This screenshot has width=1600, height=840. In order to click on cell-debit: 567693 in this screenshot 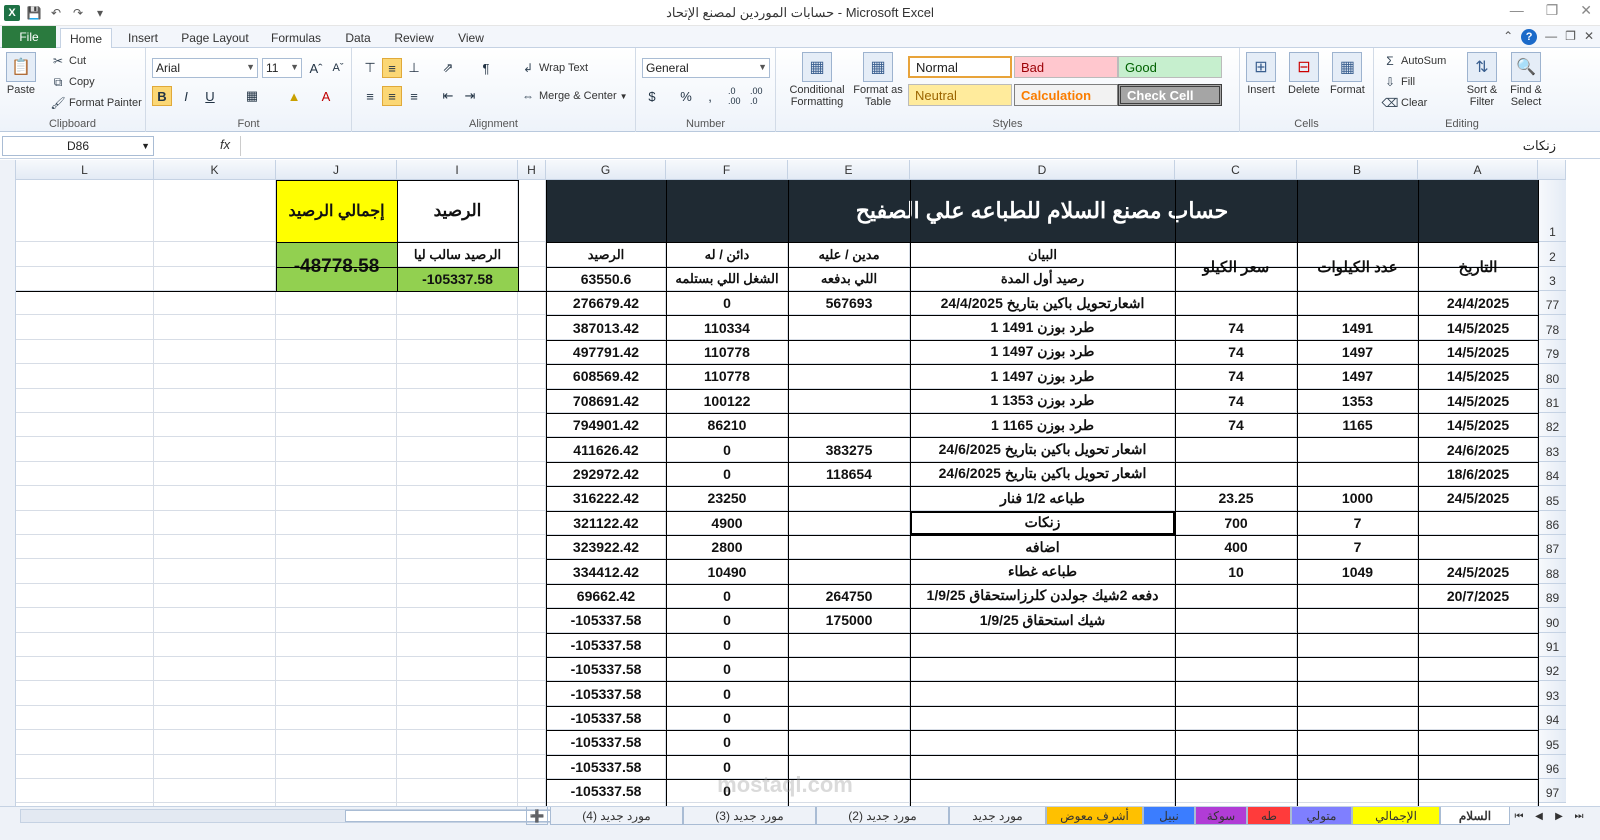, I will do `click(849, 303)`.